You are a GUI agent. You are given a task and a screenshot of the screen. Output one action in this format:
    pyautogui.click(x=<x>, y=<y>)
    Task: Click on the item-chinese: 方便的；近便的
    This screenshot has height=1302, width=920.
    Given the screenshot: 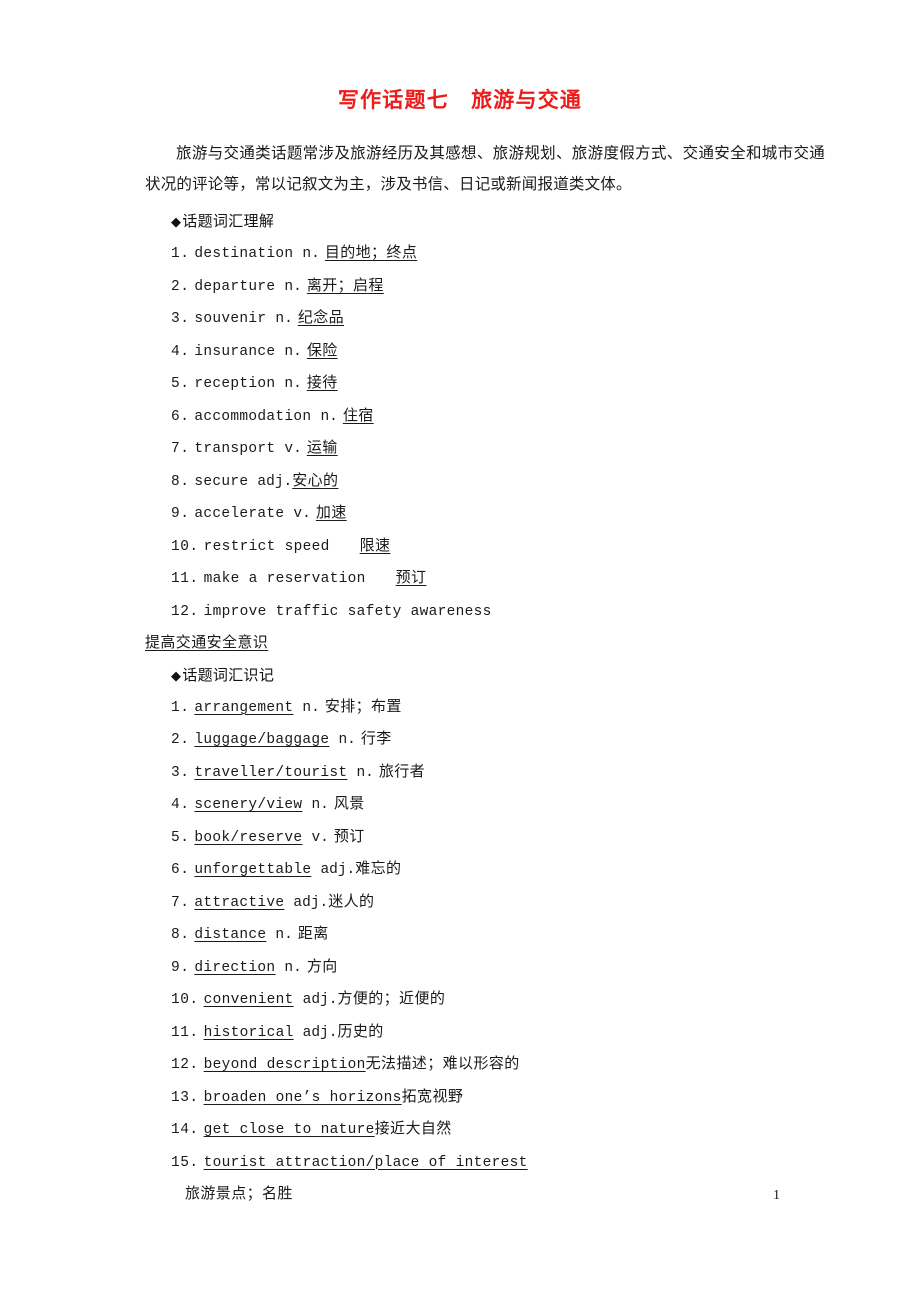 What is the action you would take?
    pyautogui.click(x=391, y=999)
    